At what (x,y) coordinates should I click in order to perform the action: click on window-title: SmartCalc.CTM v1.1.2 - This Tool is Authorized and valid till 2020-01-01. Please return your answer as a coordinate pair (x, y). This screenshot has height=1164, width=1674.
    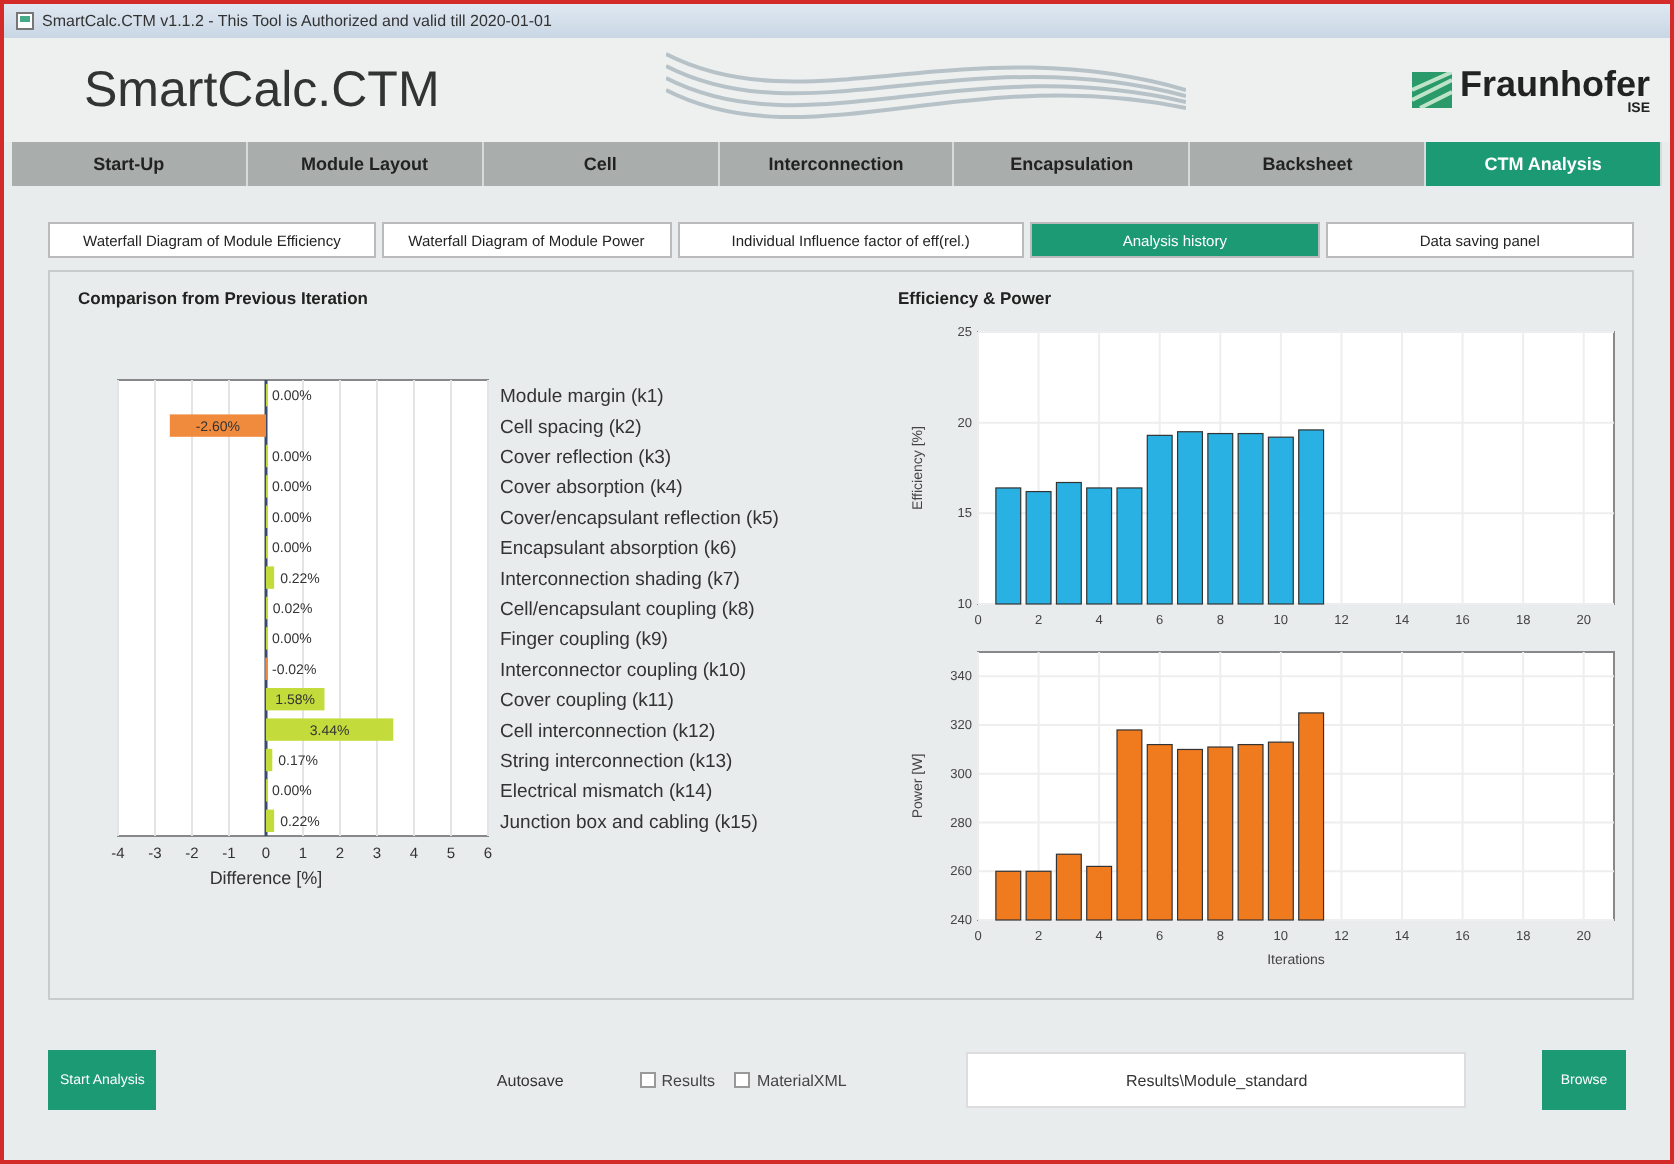
    Looking at the image, I should click on (297, 21).